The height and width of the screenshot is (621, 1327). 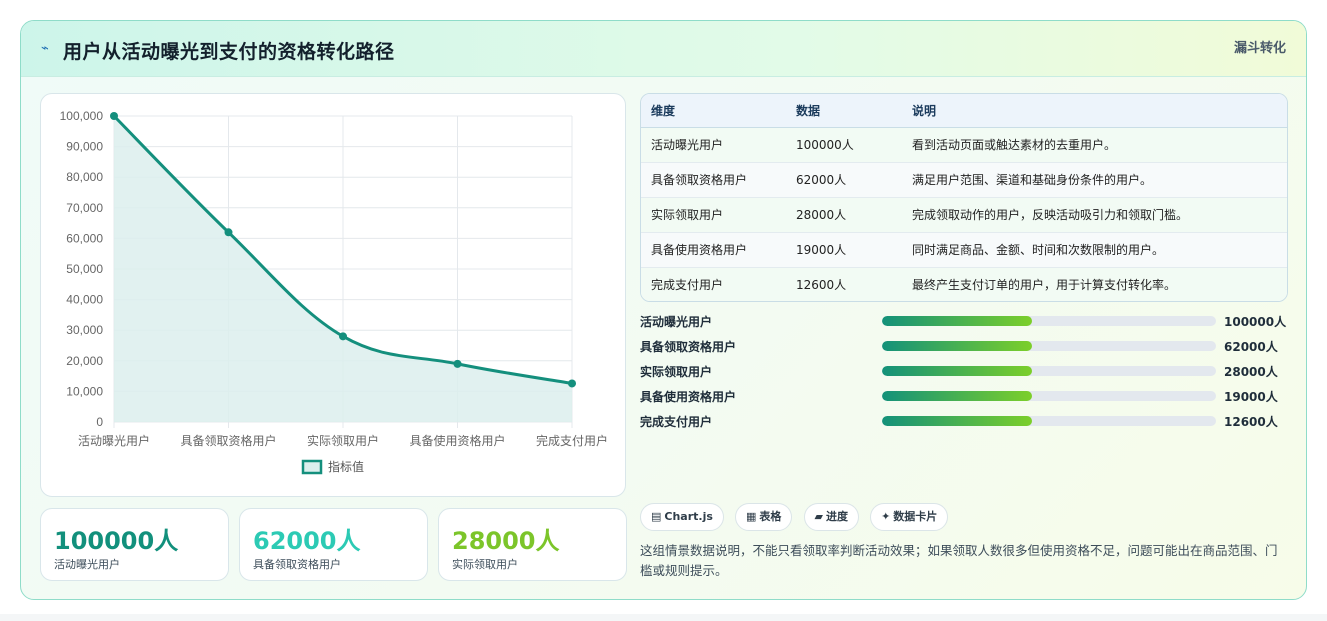 I want to click on stat-card: 62000人 具备领取资格用户, so click(x=333, y=544).